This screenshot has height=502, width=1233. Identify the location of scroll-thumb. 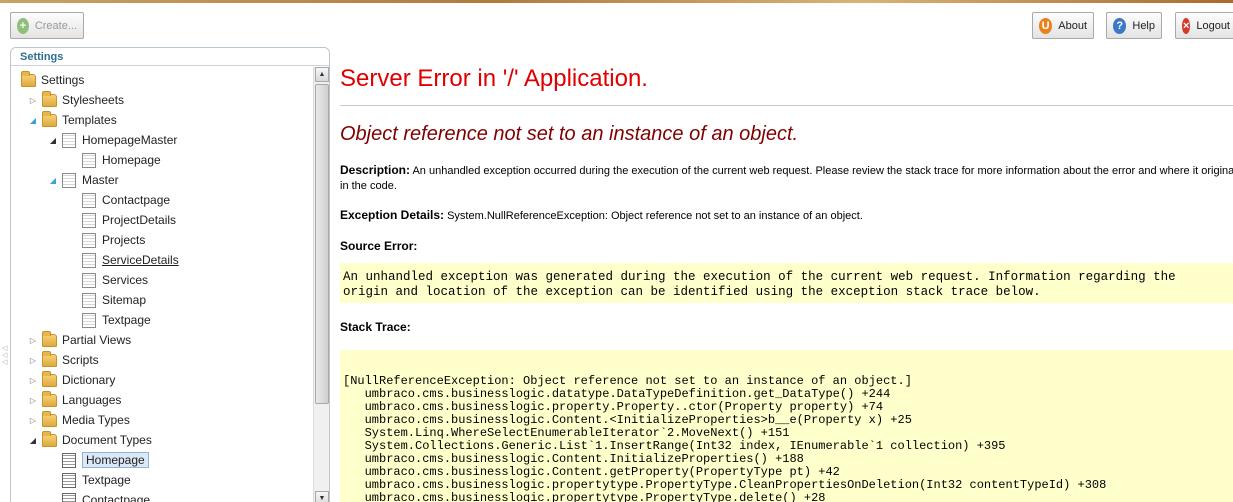
(322, 244).